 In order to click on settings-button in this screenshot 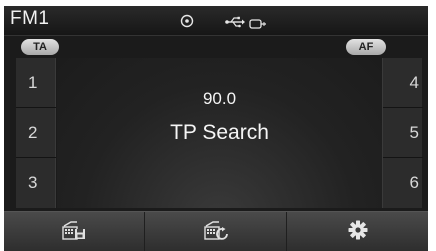, I will do `click(357, 231)`.